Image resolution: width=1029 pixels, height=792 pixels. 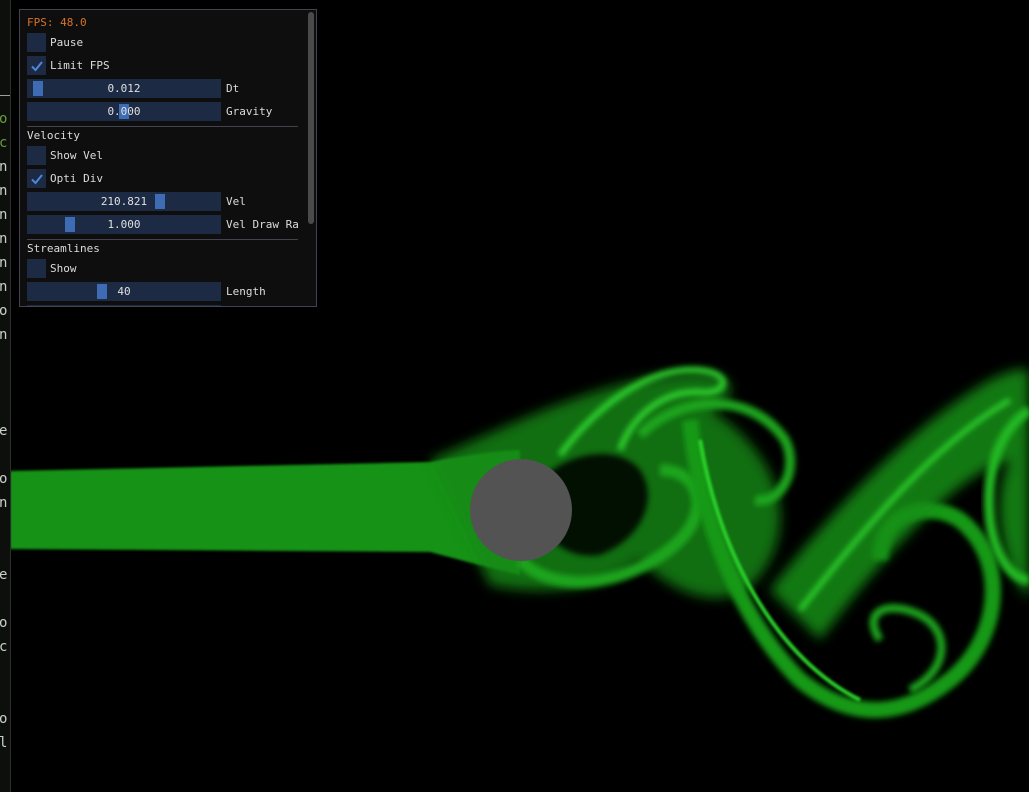 What do you see at coordinates (63, 248) in the screenshot?
I see `streamlines-section-header: Streamlines` at bounding box center [63, 248].